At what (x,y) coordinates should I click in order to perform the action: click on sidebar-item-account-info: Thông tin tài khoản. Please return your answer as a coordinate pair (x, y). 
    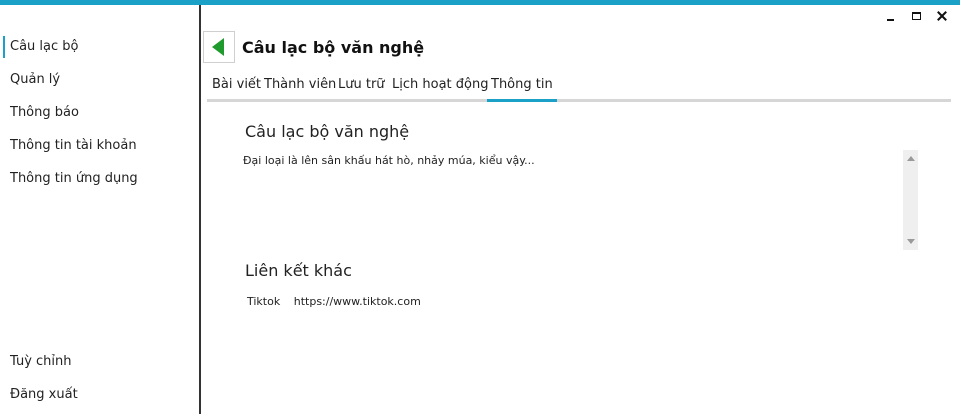
    Looking at the image, I should click on (99, 146).